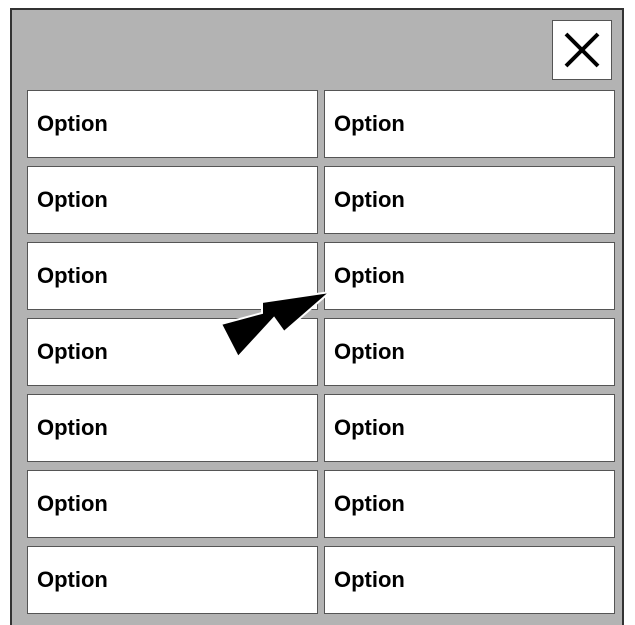  Describe the element at coordinates (469, 276) in the screenshot. I see `option-button-r3-c2: Option` at that location.